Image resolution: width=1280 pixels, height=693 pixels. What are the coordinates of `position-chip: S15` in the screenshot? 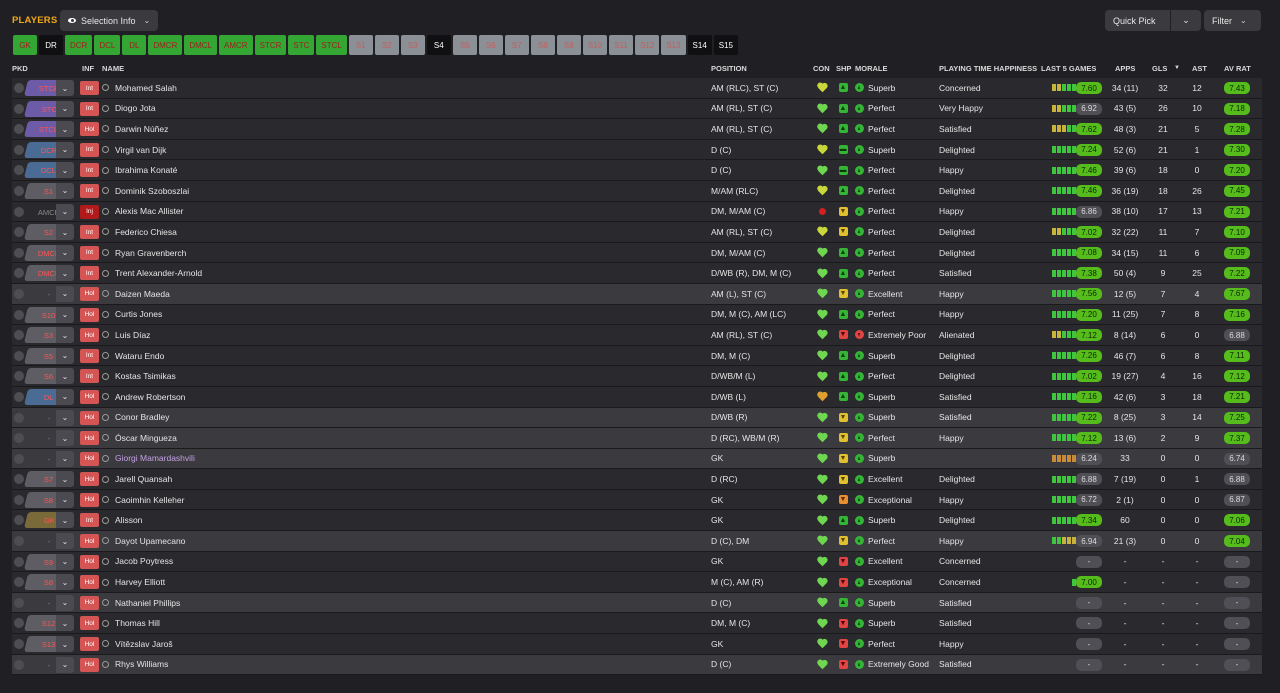 It's located at (725, 45).